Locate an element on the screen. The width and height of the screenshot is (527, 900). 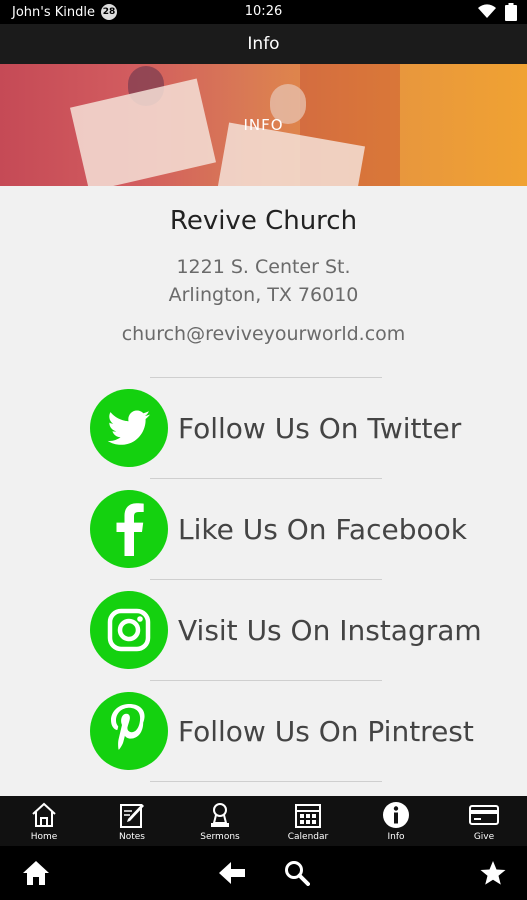
tab-calendar: Calendar is located at coordinates (308, 821).